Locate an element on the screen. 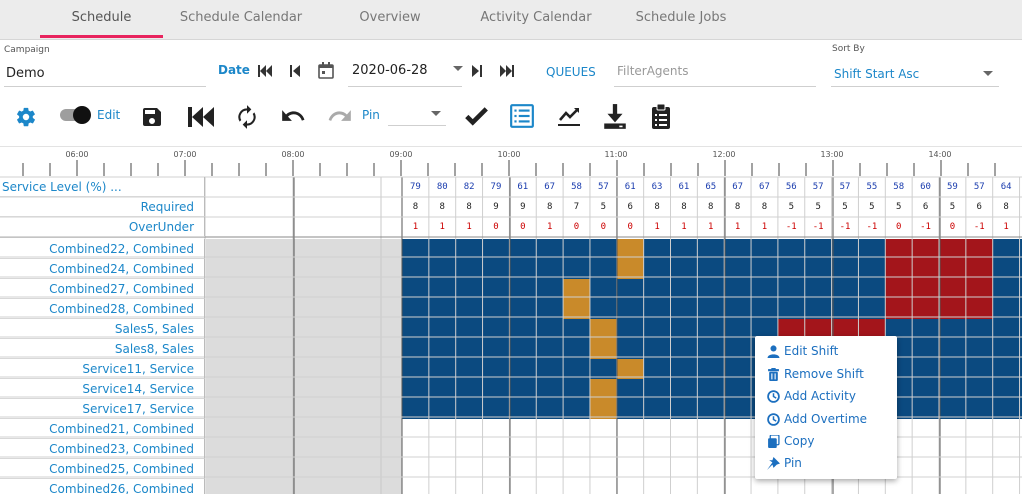  menu-label: Remove Shift is located at coordinates (824, 374).